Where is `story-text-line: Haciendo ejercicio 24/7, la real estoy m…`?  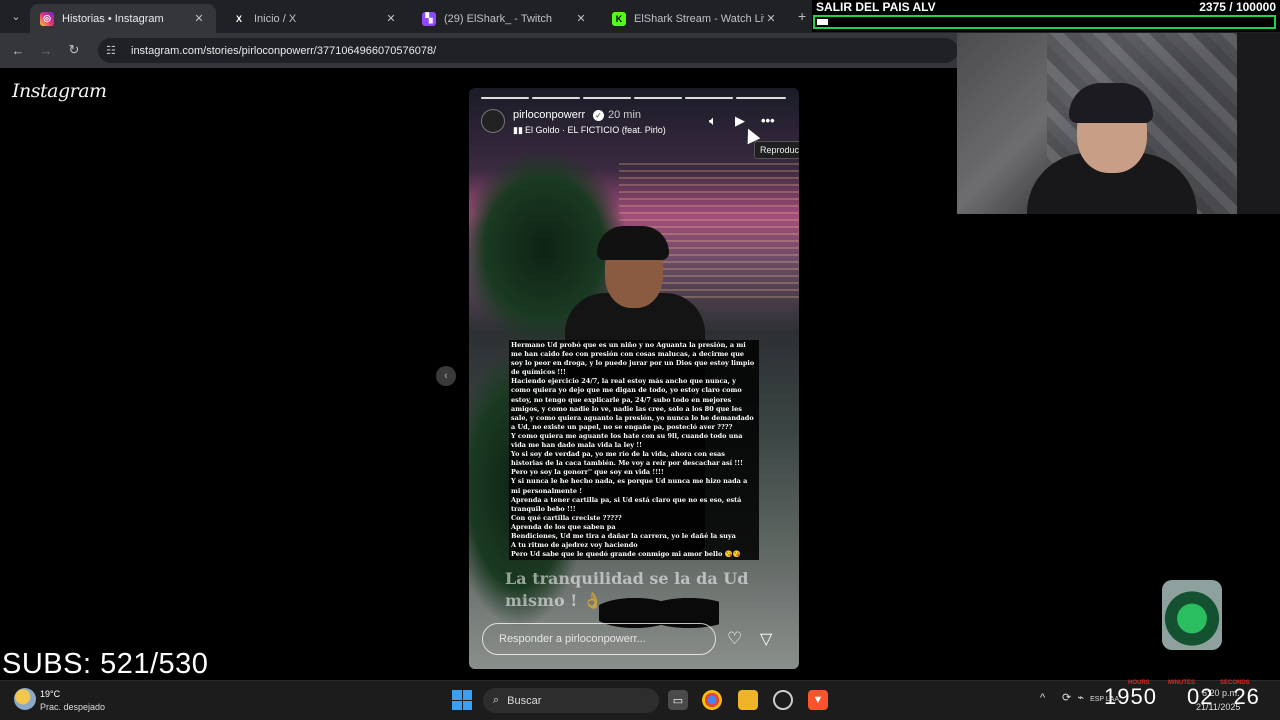 story-text-line: Haciendo ejercicio 24/7, la real estoy m… is located at coordinates (632, 404).